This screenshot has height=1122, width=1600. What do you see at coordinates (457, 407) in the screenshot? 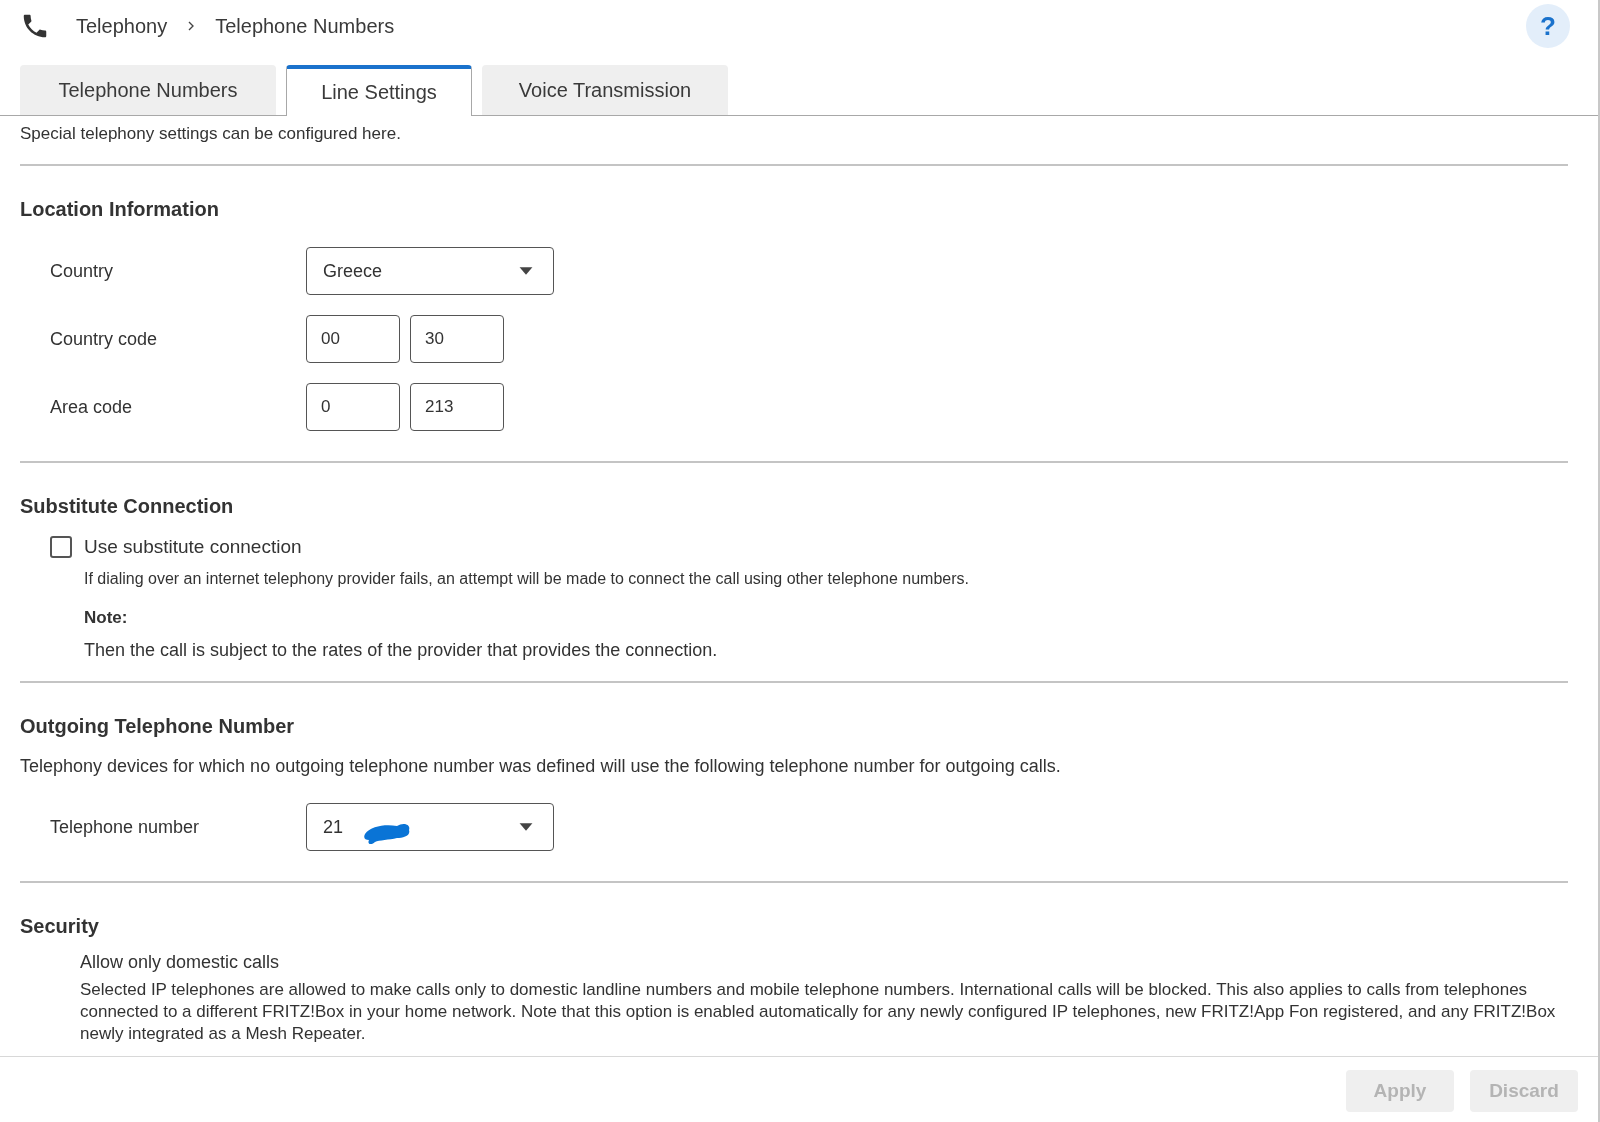
I see `input-field: 213` at bounding box center [457, 407].